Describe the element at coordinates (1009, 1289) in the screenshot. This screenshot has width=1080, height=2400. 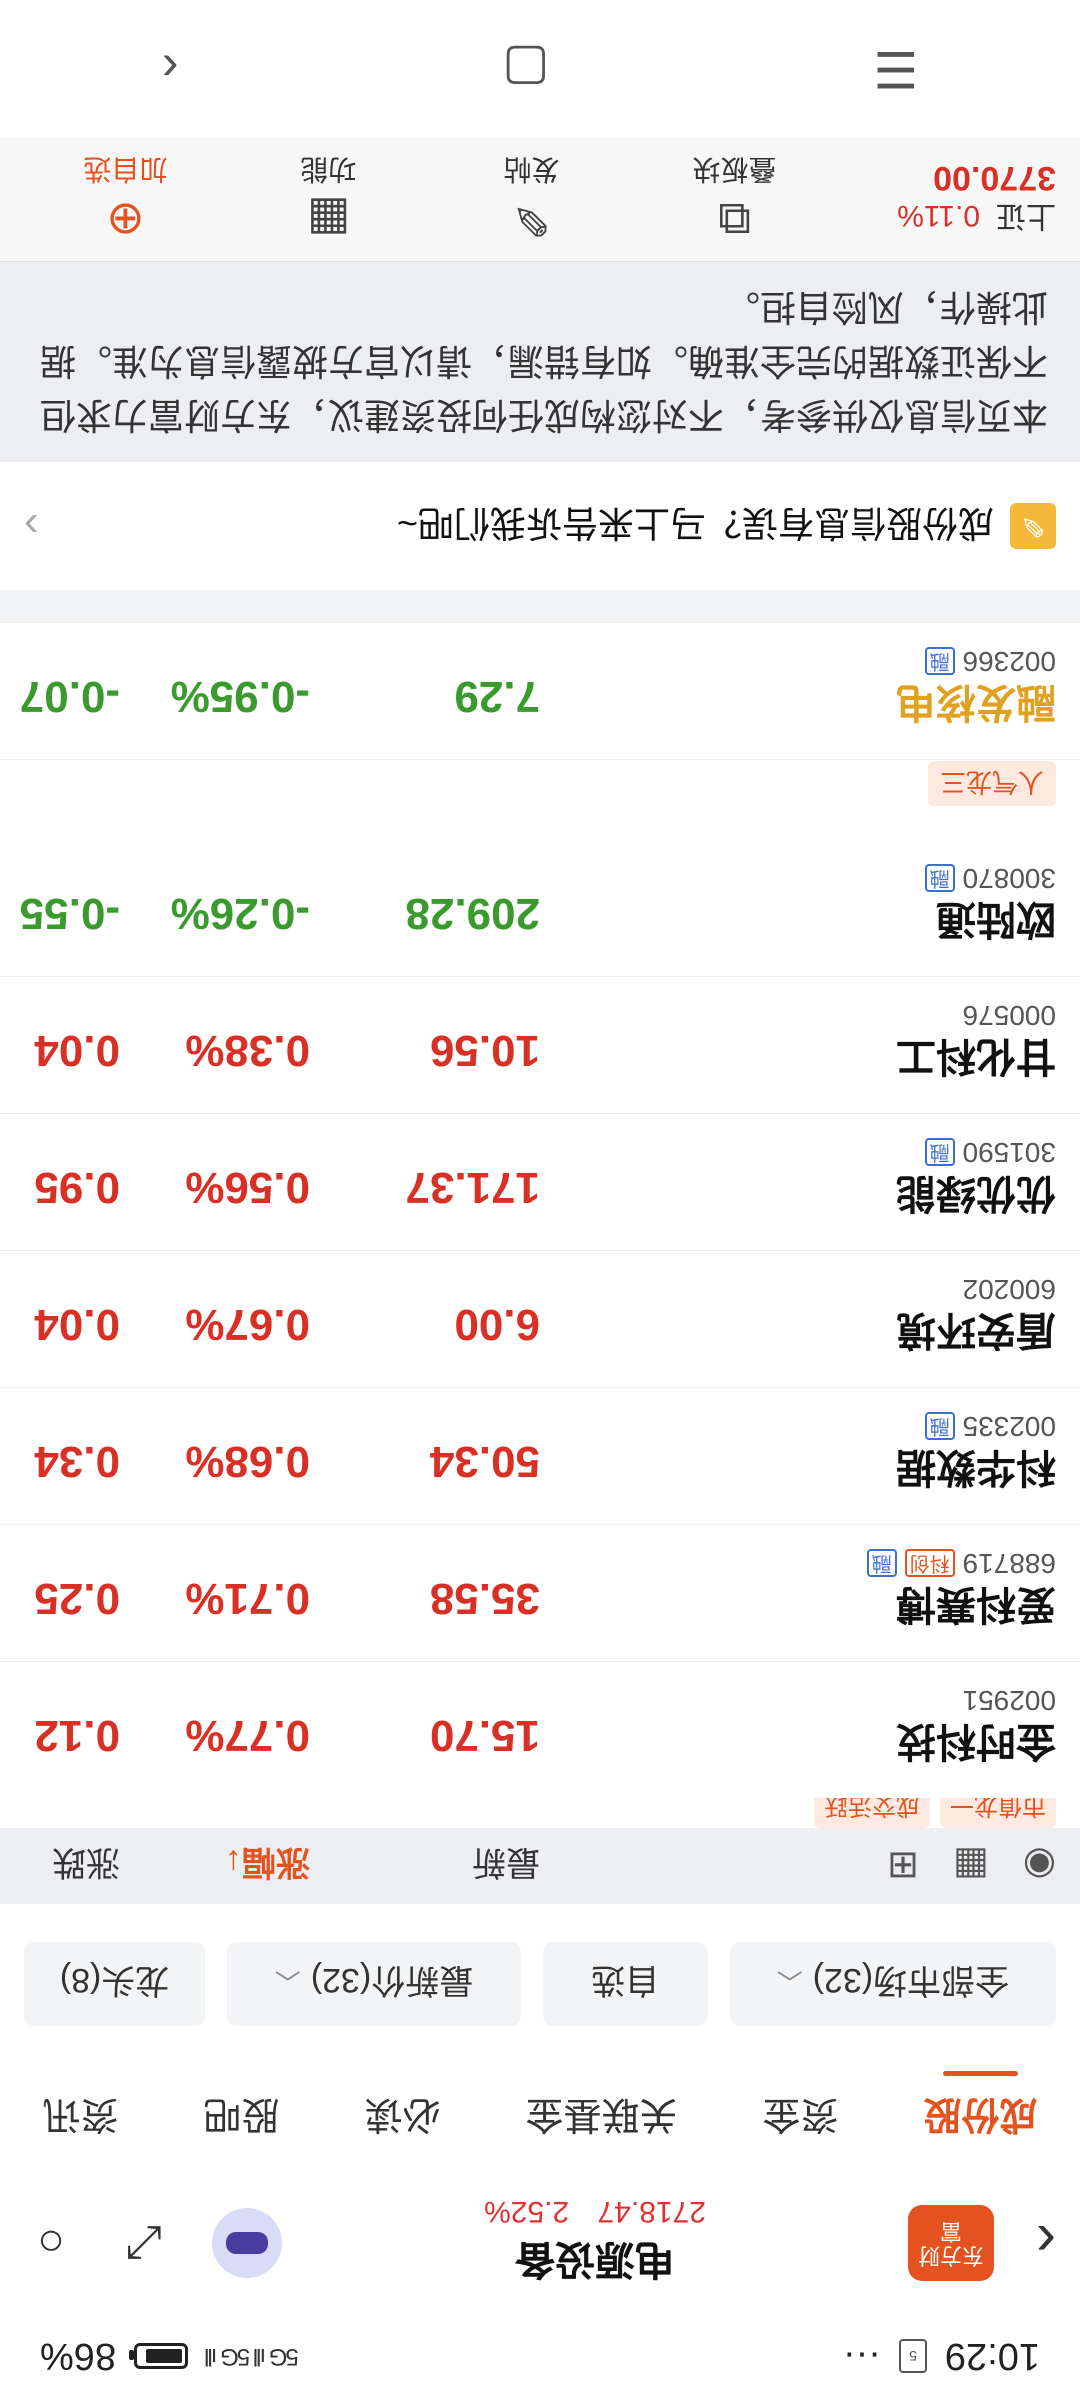
I see `stock-code: 600202` at that location.